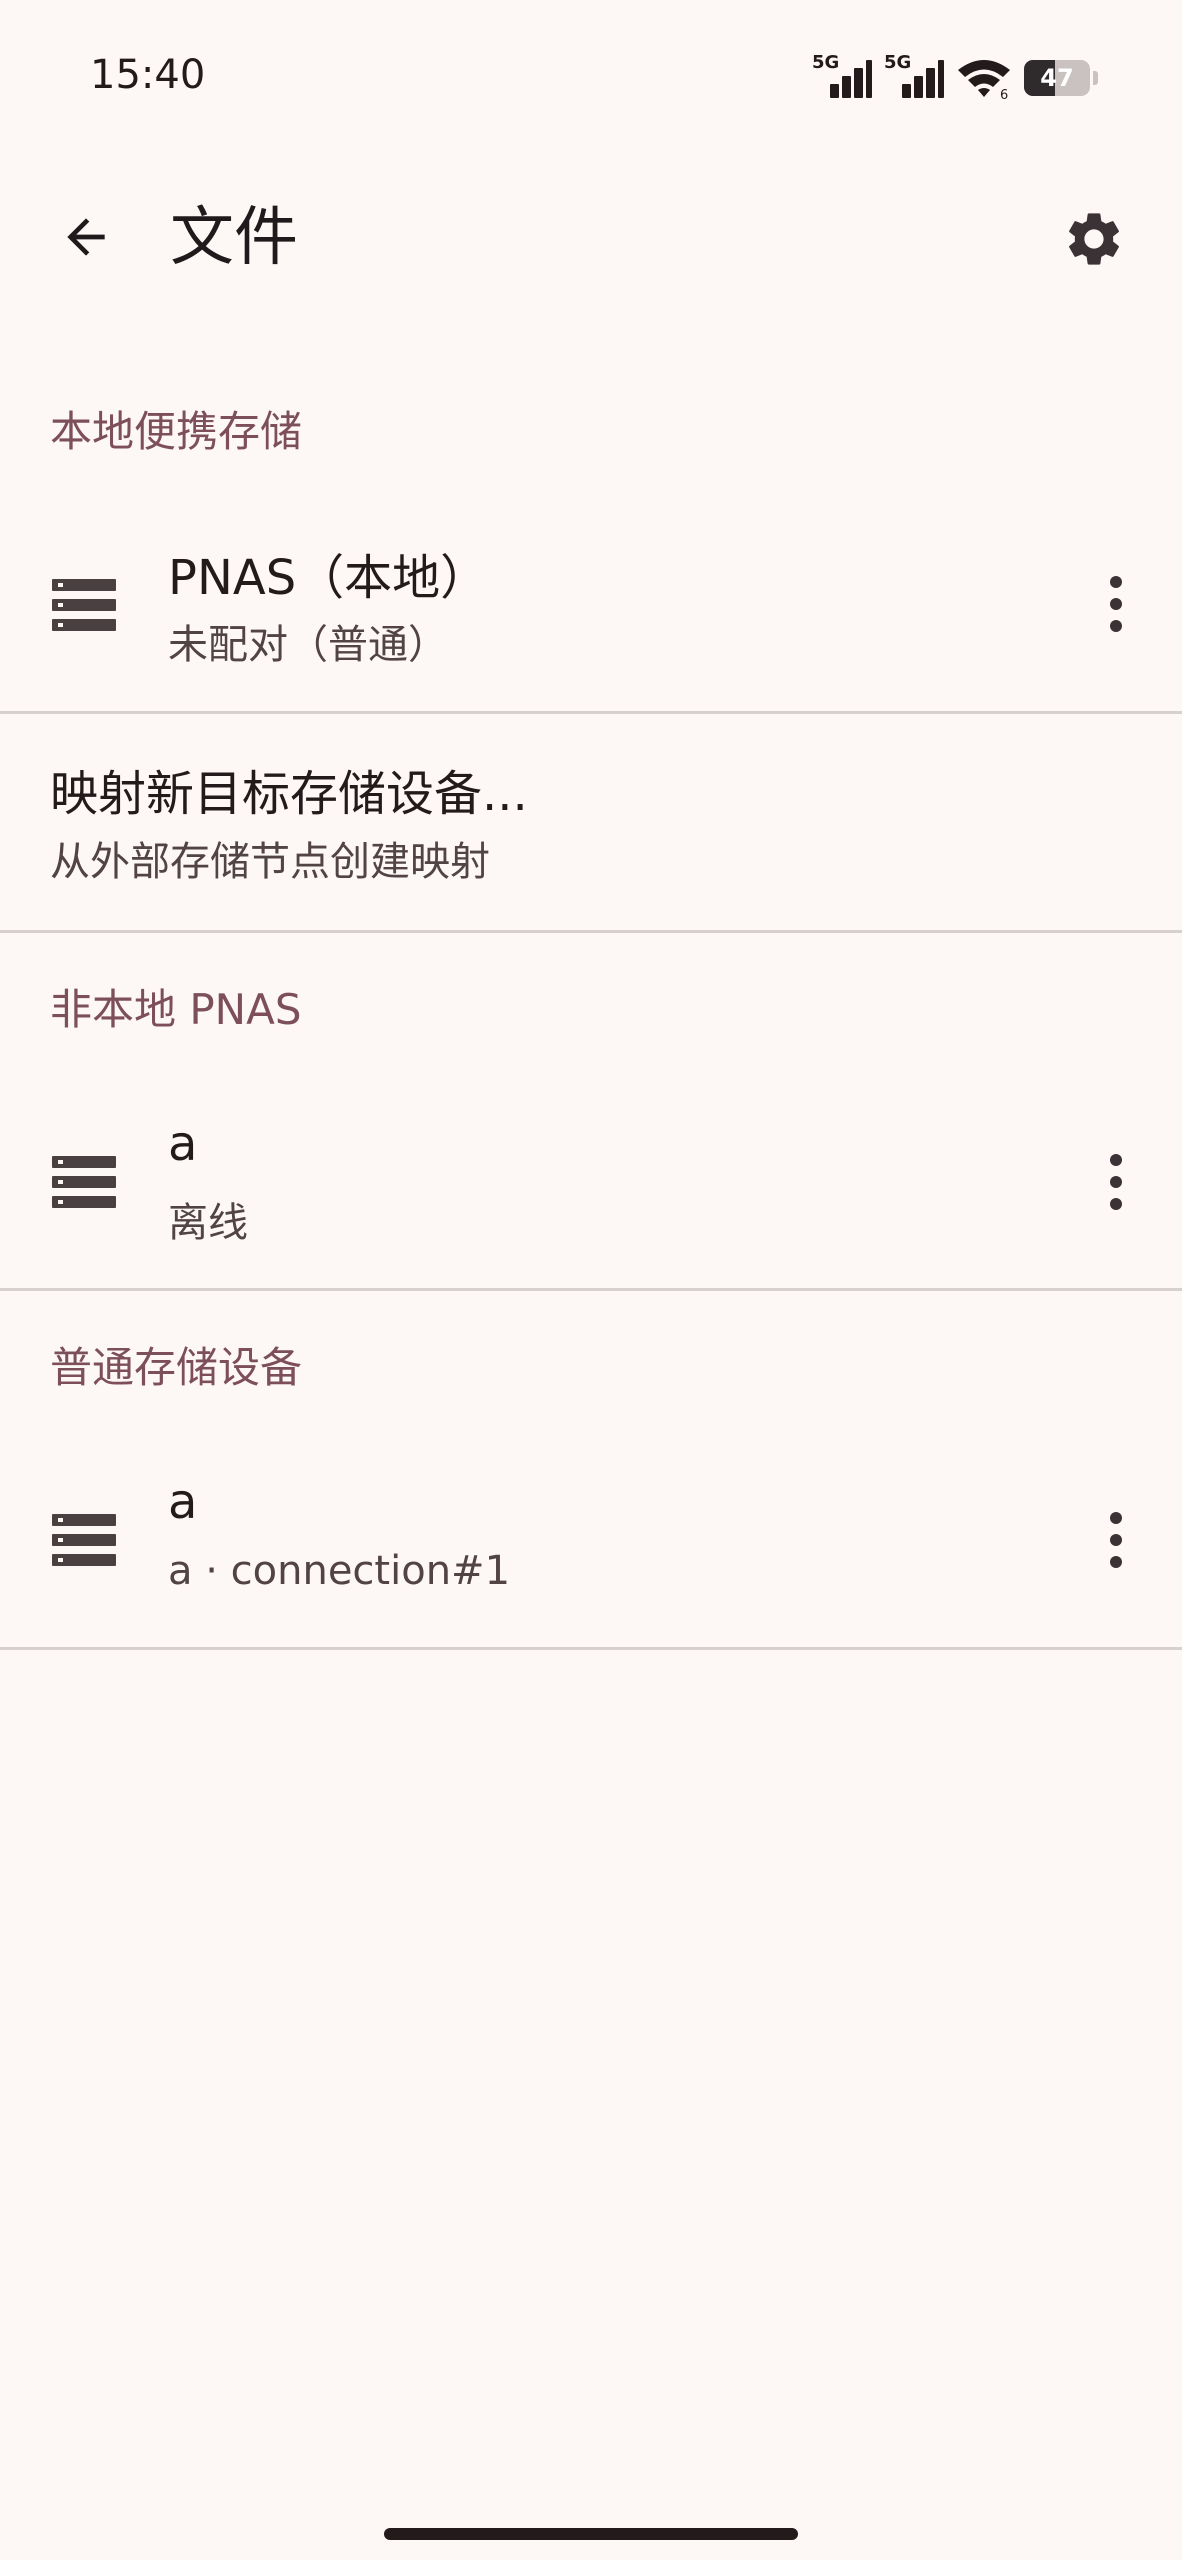 This screenshot has width=1182, height=2560. Describe the element at coordinates (591, 80) in the screenshot. I see `status-bar: 15:40 5G 5G 6 47` at that location.